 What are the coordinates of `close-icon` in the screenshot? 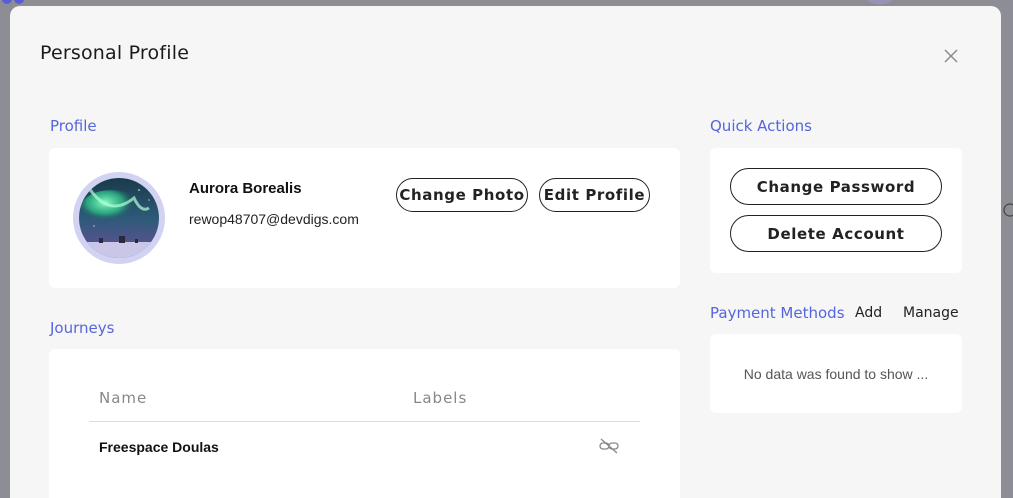 It's located at (951, 56).